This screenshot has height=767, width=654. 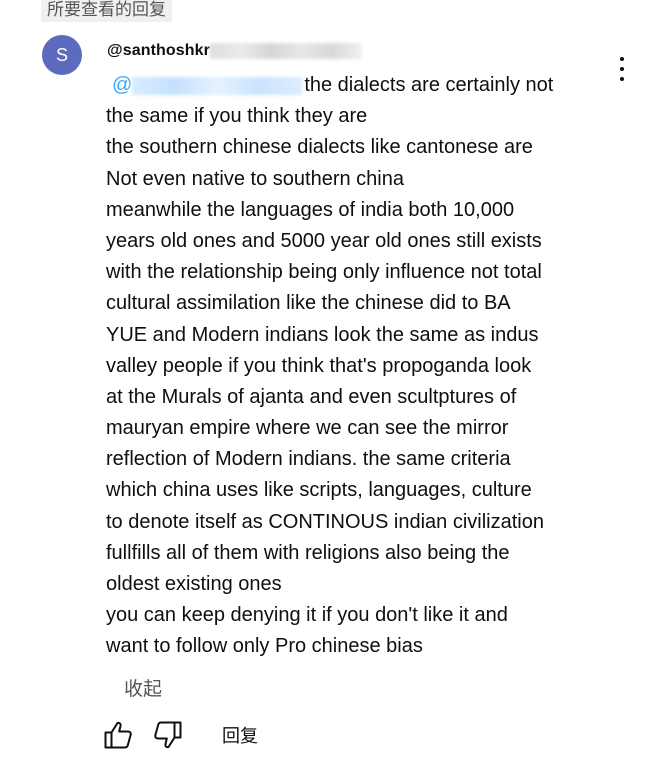 What do you see at coordinates (333, 85) in the screenshot?
I see `comment-line: @ the dialects are certainly not` at bounding box center [333, 85].